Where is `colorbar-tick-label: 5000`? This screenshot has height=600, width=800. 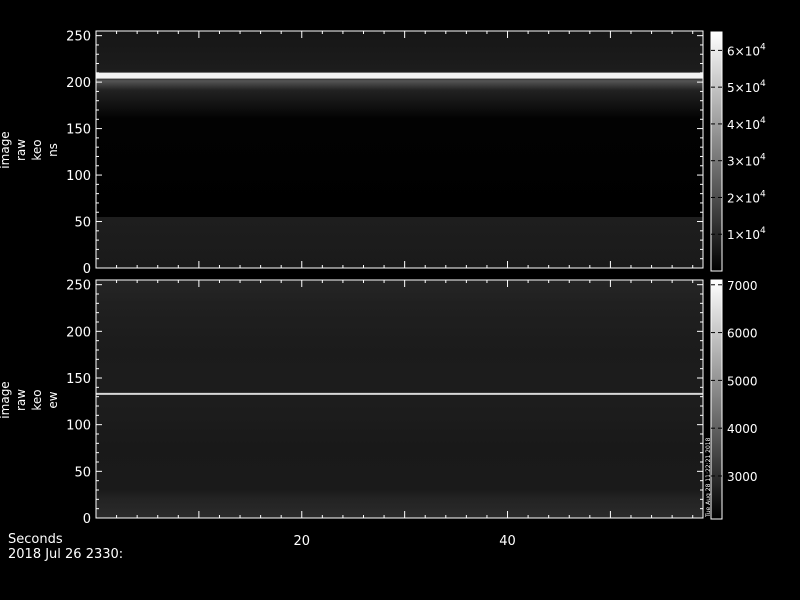 colorbar-tick-label: 5000 is located at coordinates (742, 381).